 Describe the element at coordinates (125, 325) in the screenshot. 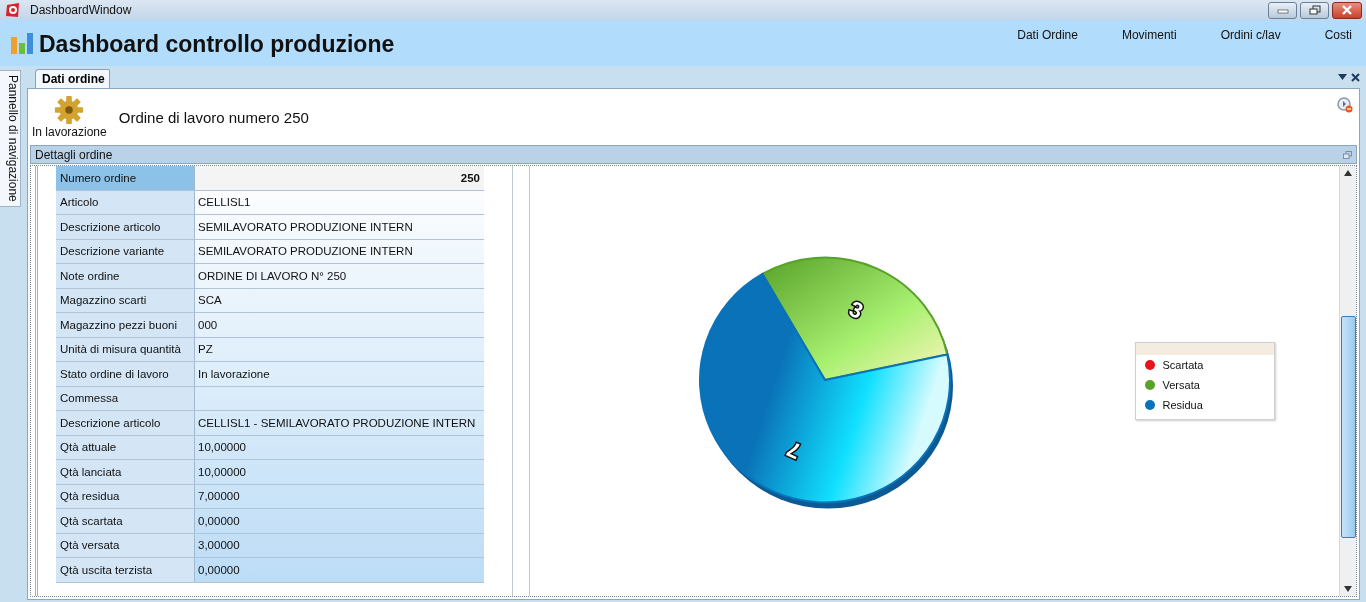

I see `field-label: Magazzino pezzi buoni` at that location.